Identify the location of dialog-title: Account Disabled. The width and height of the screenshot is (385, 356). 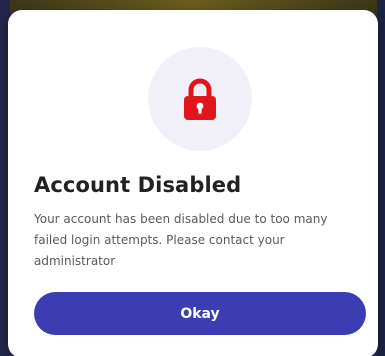
(138, 185).